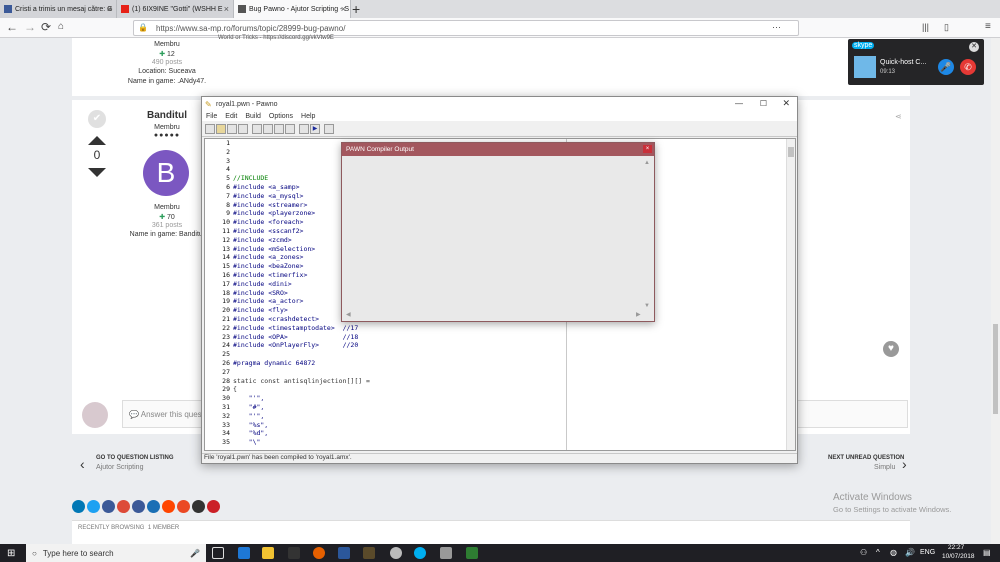  What do you see at coordinates (638, 314) in the screenshot?
I see `scroll-right-icon: ▶` at bounding box center [638, 314].